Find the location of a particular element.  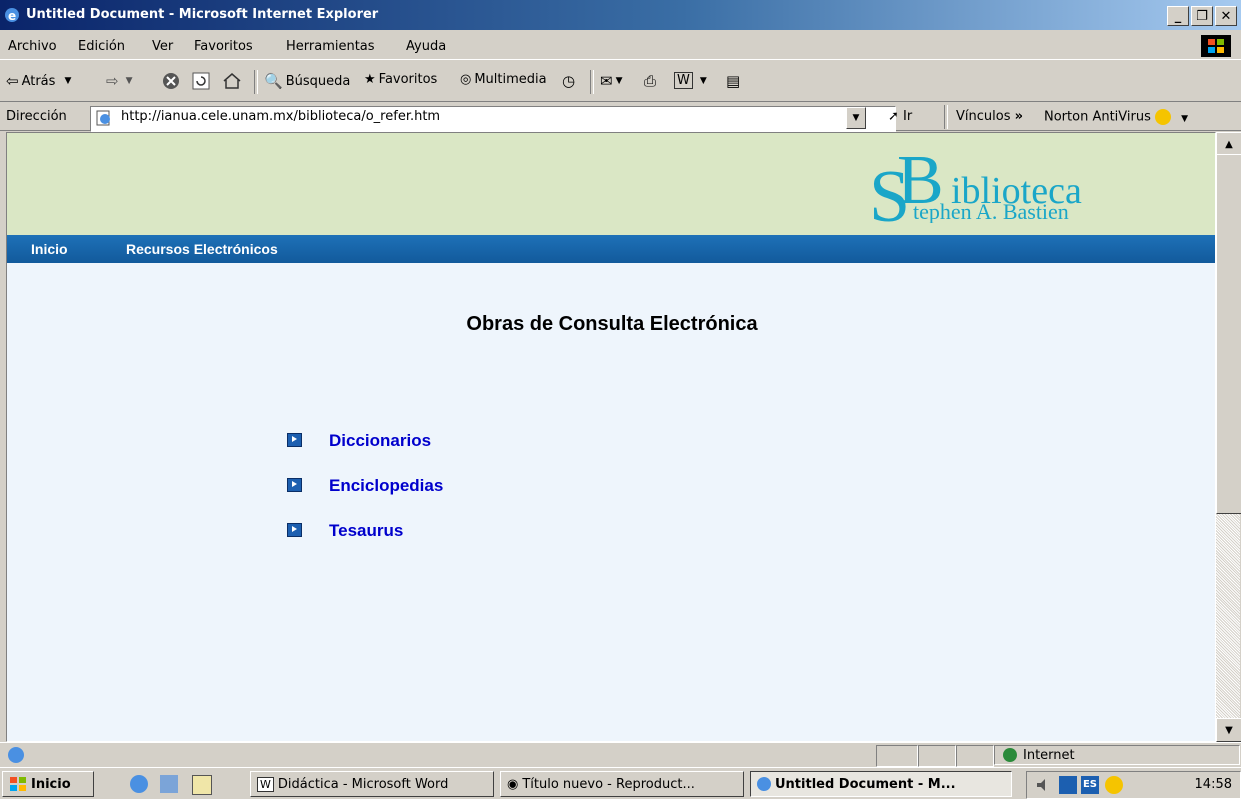

norton-antivirus-button: Norton AntiVirus ▼ is located at coordinates (1116, 117).